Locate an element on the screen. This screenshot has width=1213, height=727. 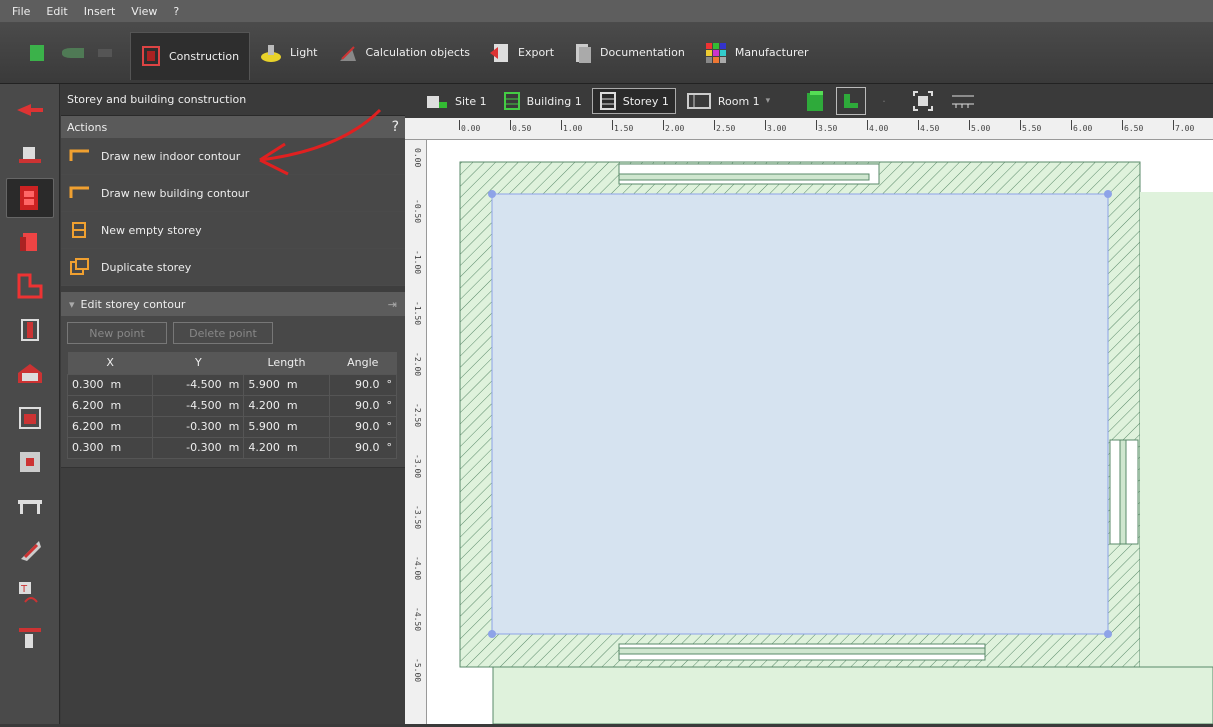
menu-file: File is located at coordinates (21, 11).